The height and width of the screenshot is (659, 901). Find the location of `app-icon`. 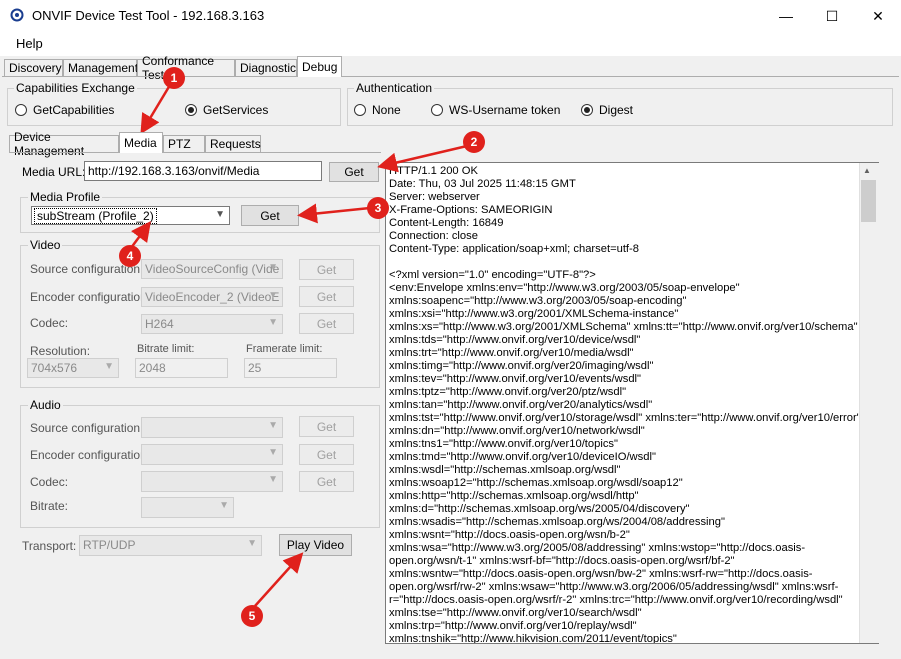

app-icon is located at coordinates (17, 15).